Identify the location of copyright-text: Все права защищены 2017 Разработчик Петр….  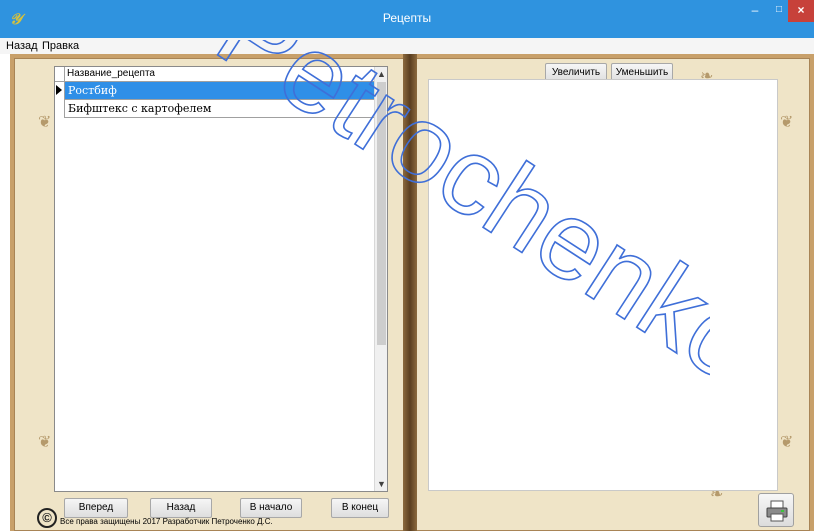
(166, 521).